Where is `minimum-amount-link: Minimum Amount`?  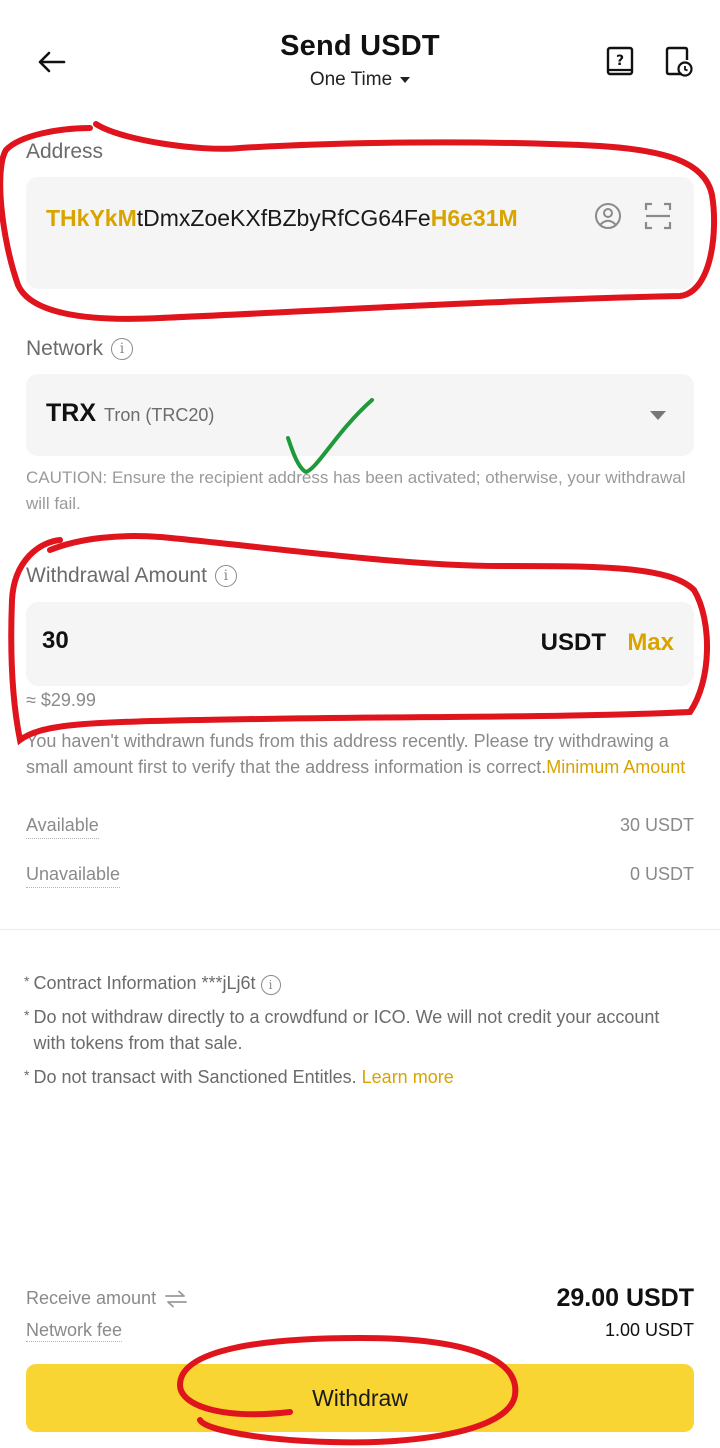
minimum-amount-link: Minimum Amount is located at coordinates (615, 767).